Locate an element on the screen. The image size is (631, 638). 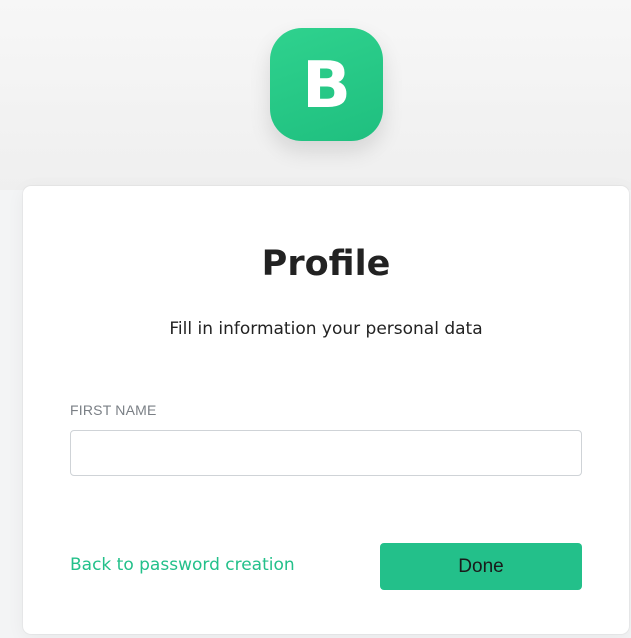
page-subtitle: Fill in information your personal data is located at coordinates (326, 329).